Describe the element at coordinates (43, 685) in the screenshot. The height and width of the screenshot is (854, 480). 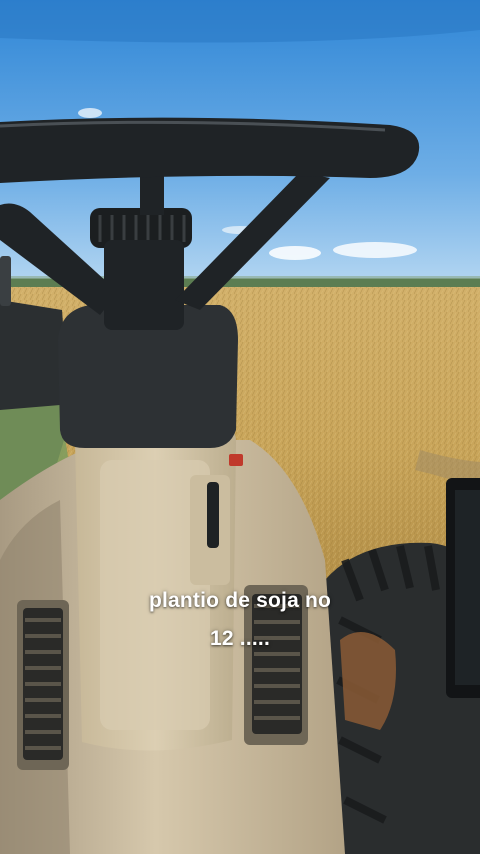
I see `air-vent-left` at that location.